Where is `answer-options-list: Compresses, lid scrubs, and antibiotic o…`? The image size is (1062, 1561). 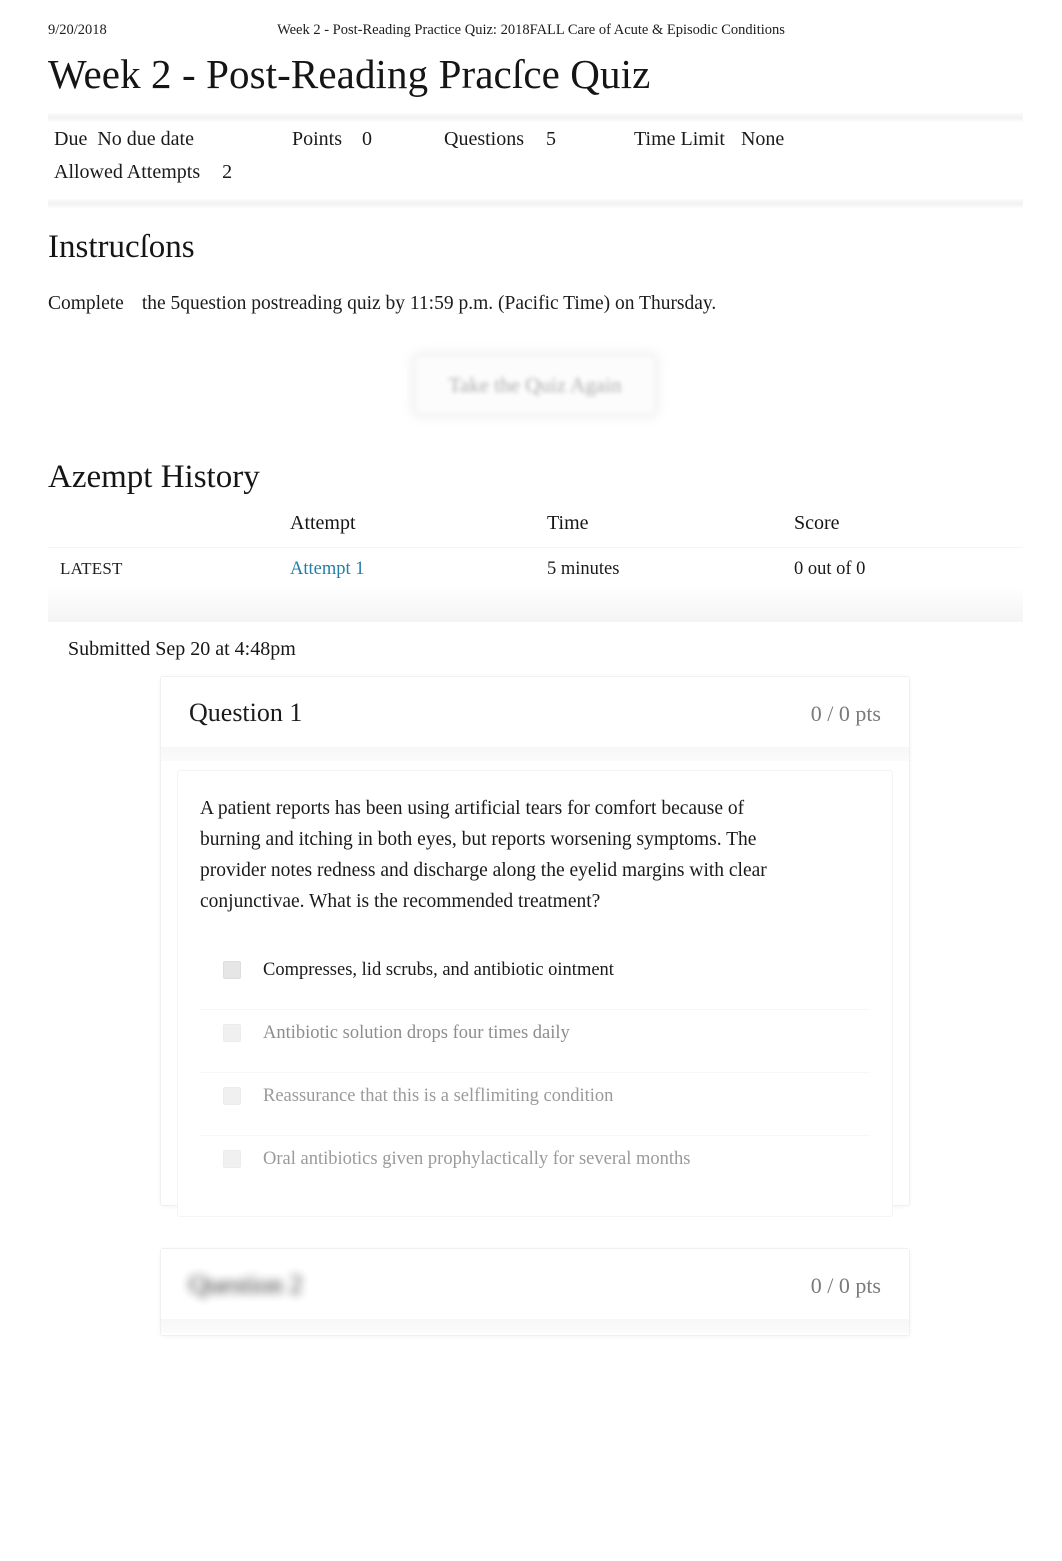
answer-options-list: Compresses, lid scrubs, and antibiotic o… is located at coordinates (535, 1072).